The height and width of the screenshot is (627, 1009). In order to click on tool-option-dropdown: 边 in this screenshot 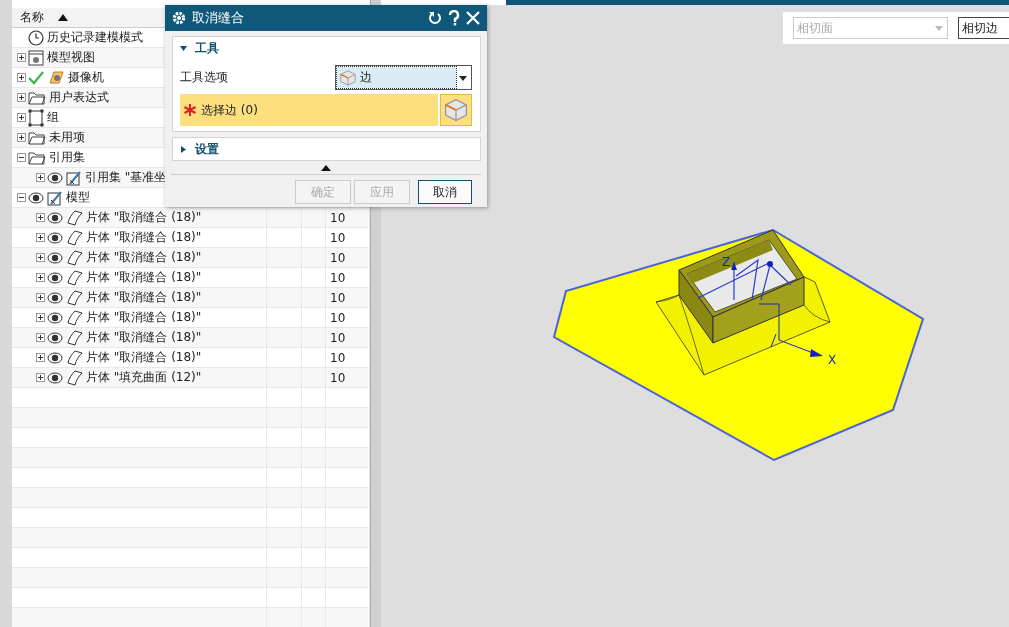, I will do `click(403, 77)`.